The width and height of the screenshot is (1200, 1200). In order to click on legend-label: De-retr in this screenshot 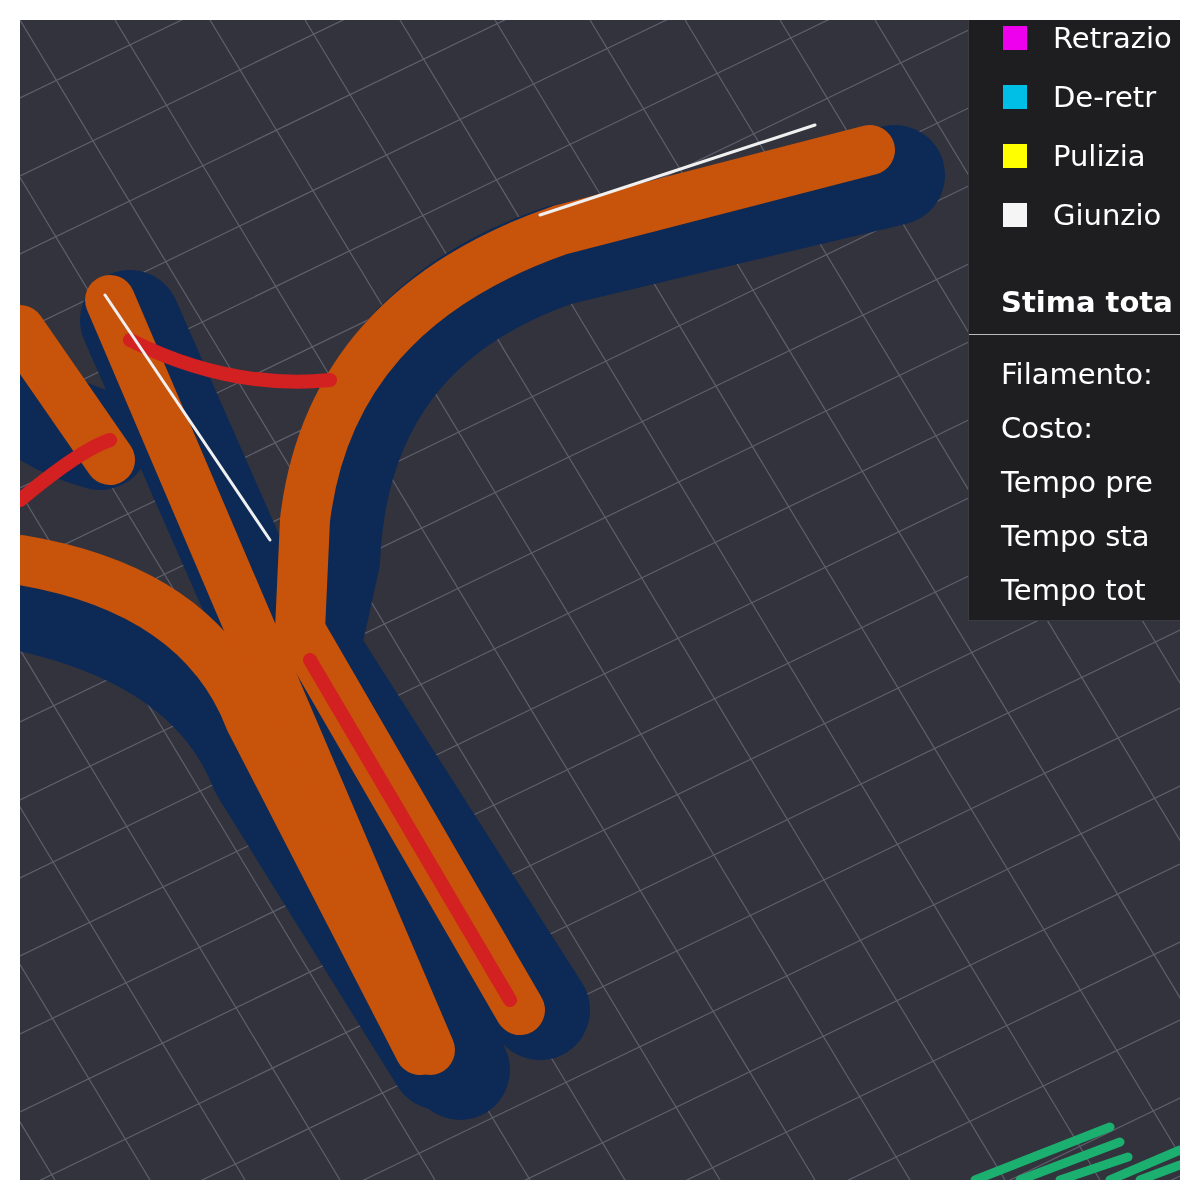, I will do `click(1105, 96)`.